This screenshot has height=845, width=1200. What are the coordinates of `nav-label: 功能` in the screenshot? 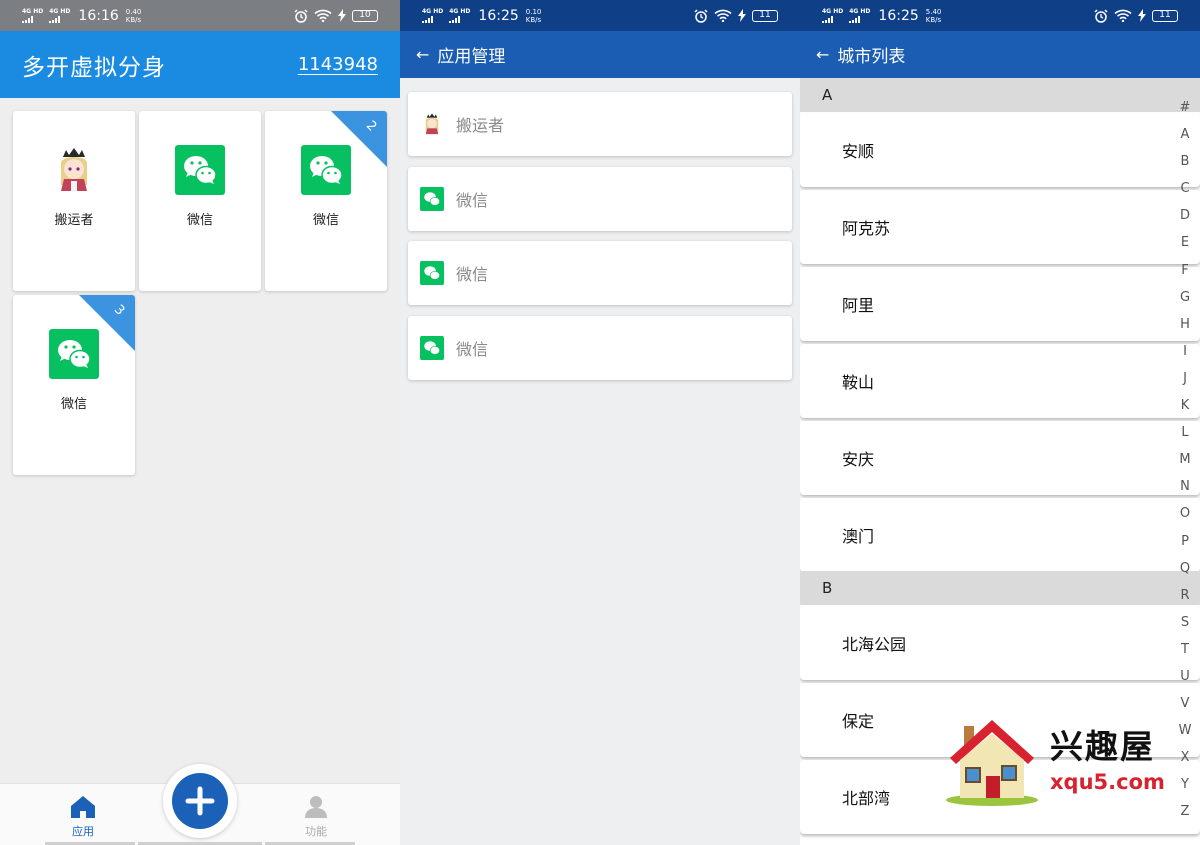 It's located at (316, 831).